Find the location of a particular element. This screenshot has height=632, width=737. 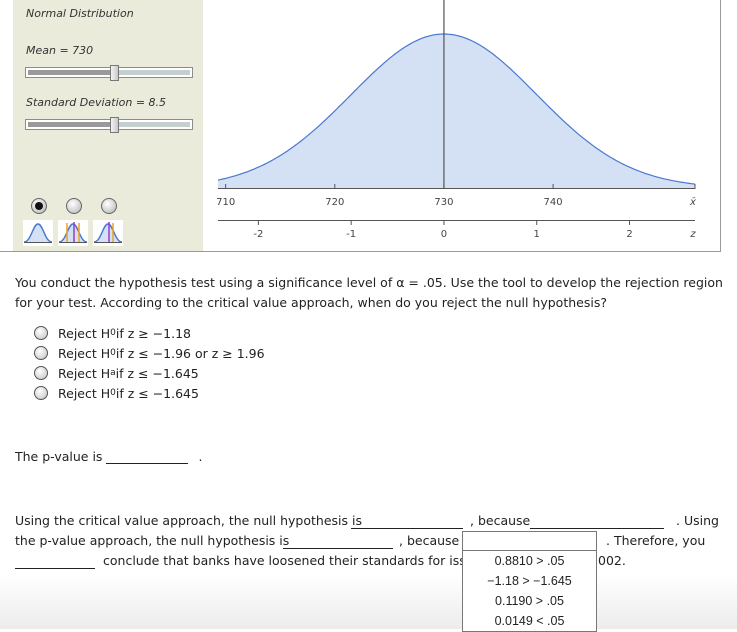

mean-slider-track-filled is located at coordinates (70, 72).